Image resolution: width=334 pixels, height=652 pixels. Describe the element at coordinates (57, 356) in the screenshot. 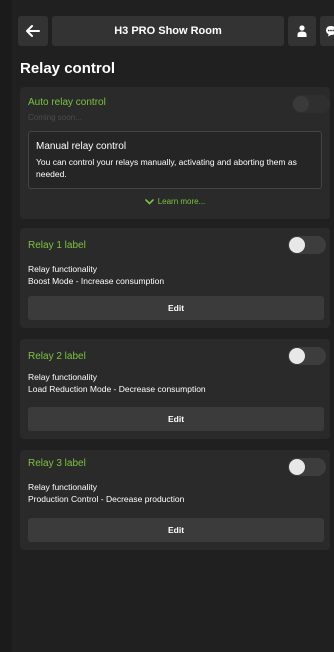

I see `relay-label: Relay 2 label` at that location.